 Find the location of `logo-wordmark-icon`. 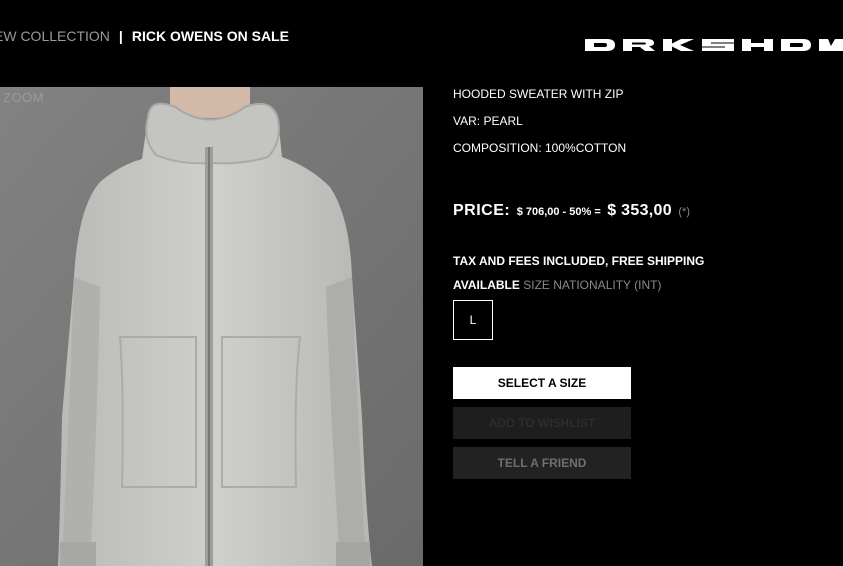

logo-wordmark-icon is located at coordinates (714, 45).